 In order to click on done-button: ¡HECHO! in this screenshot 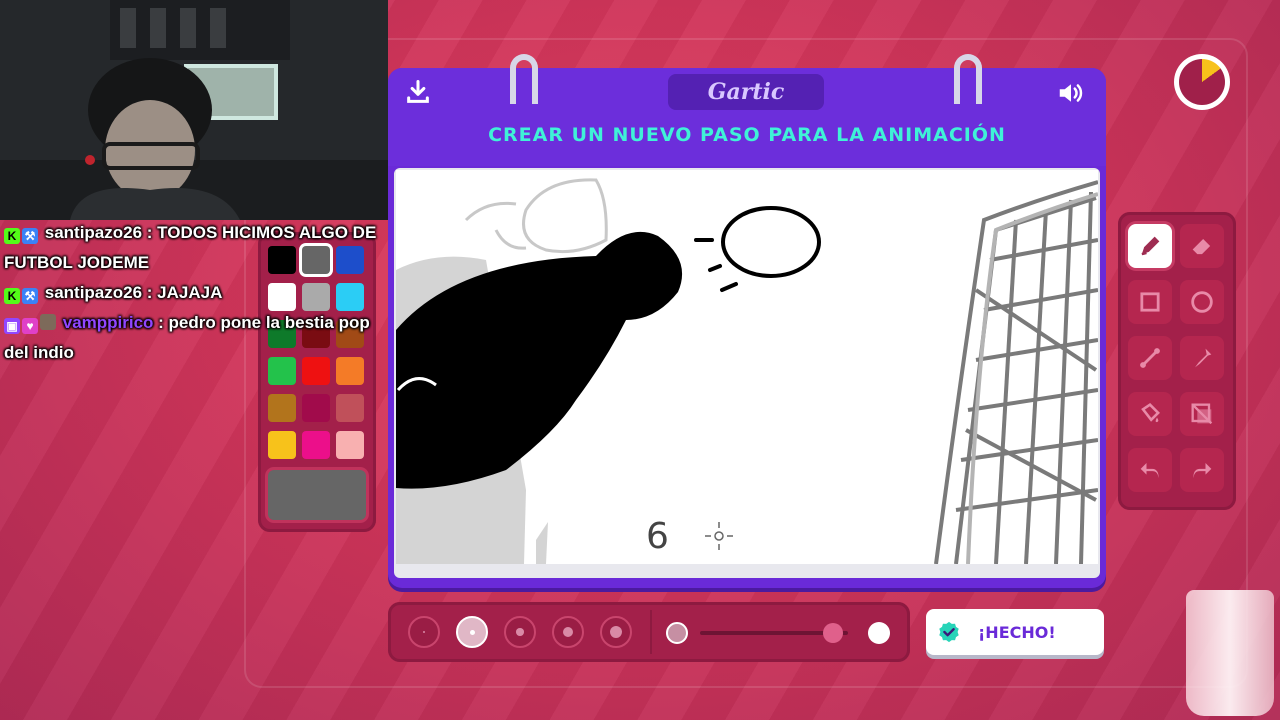, I will do `click(1015, 632)`.